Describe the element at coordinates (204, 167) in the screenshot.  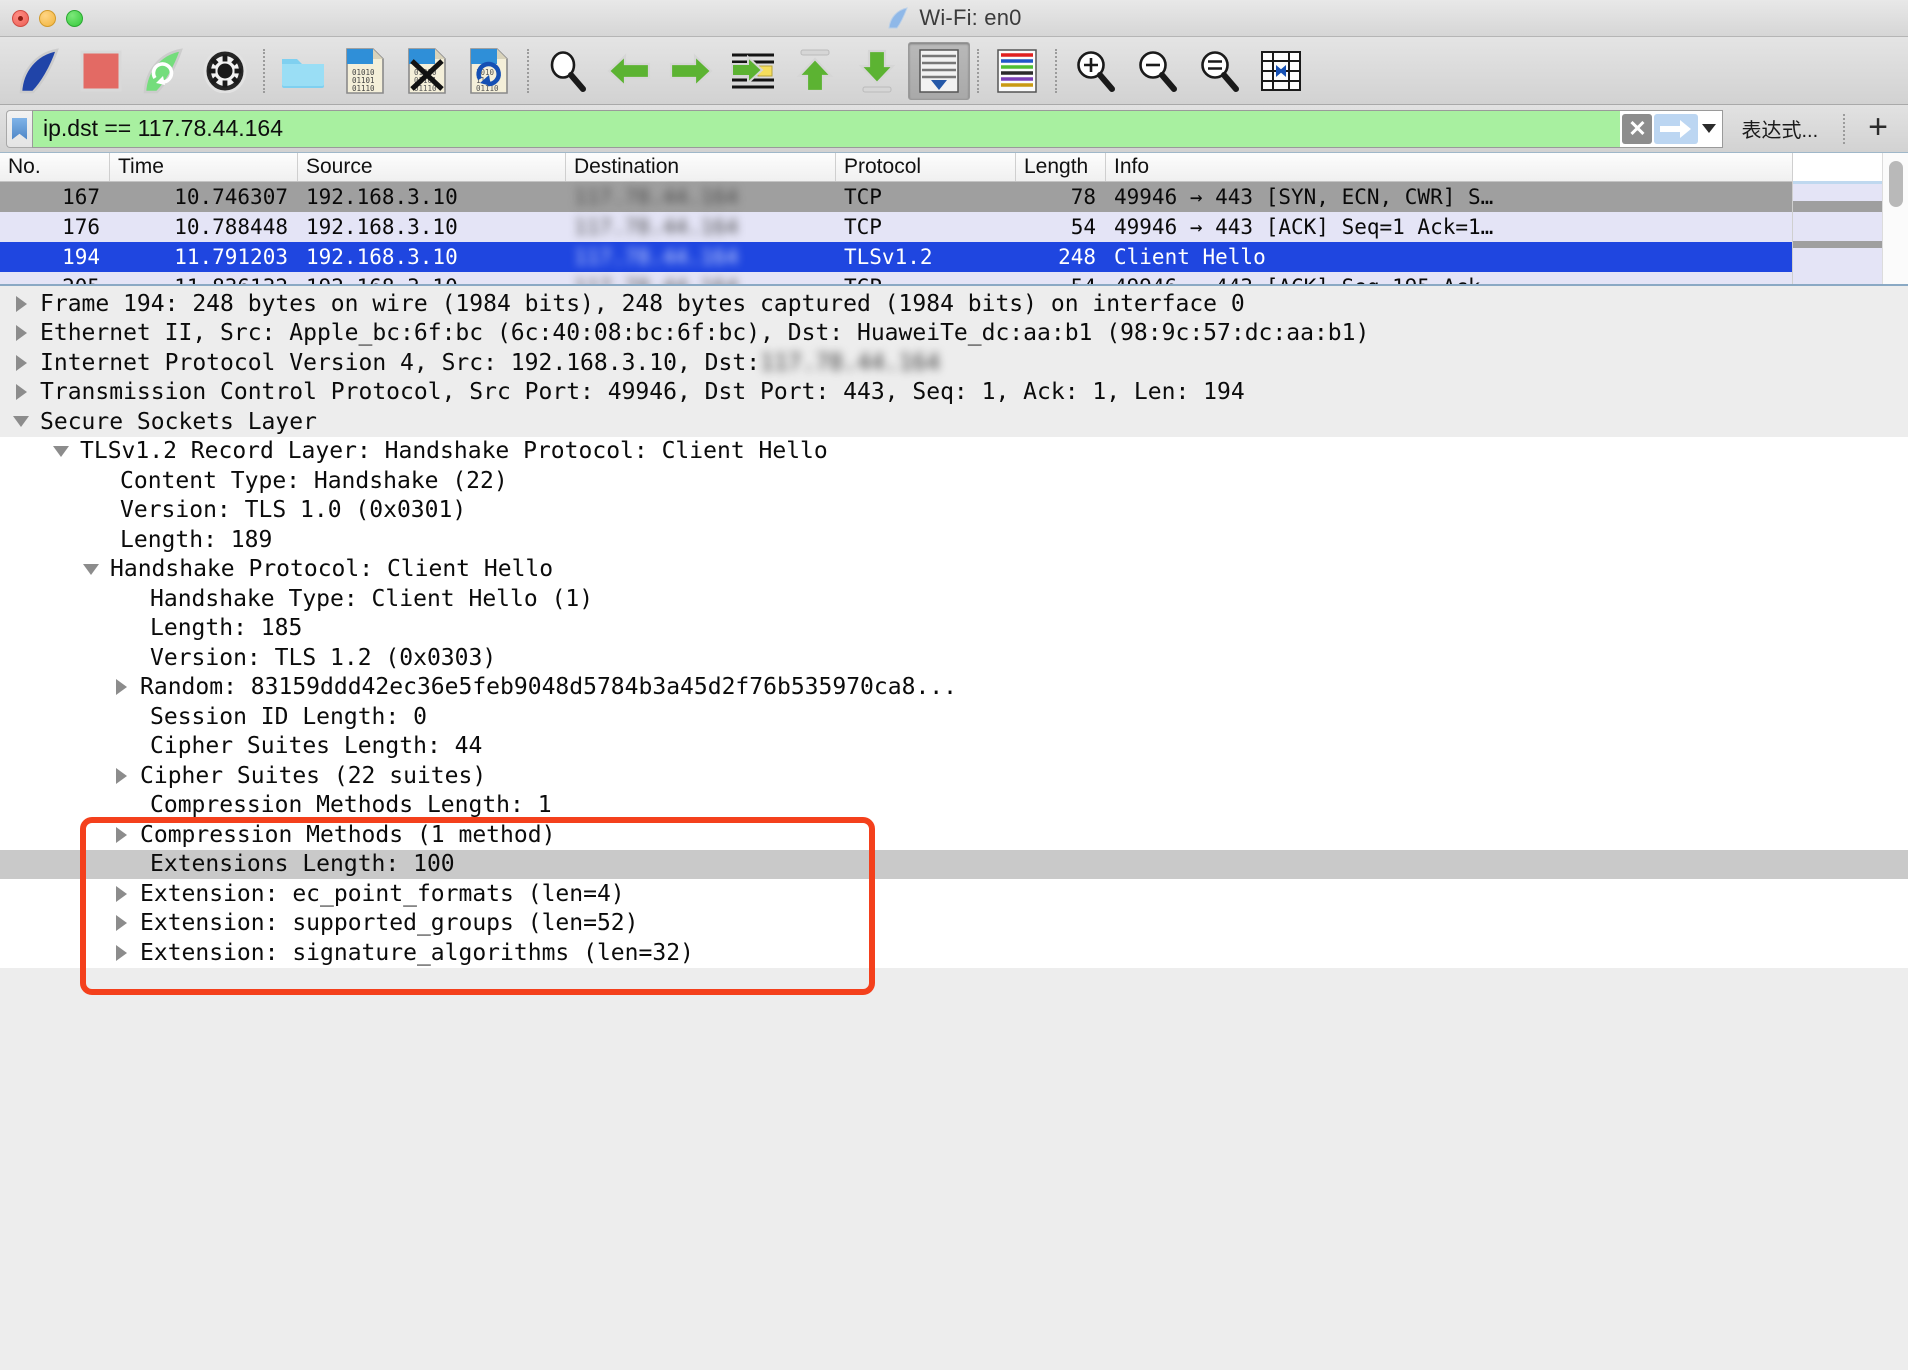
I see `column-header-time: Time` at that location.